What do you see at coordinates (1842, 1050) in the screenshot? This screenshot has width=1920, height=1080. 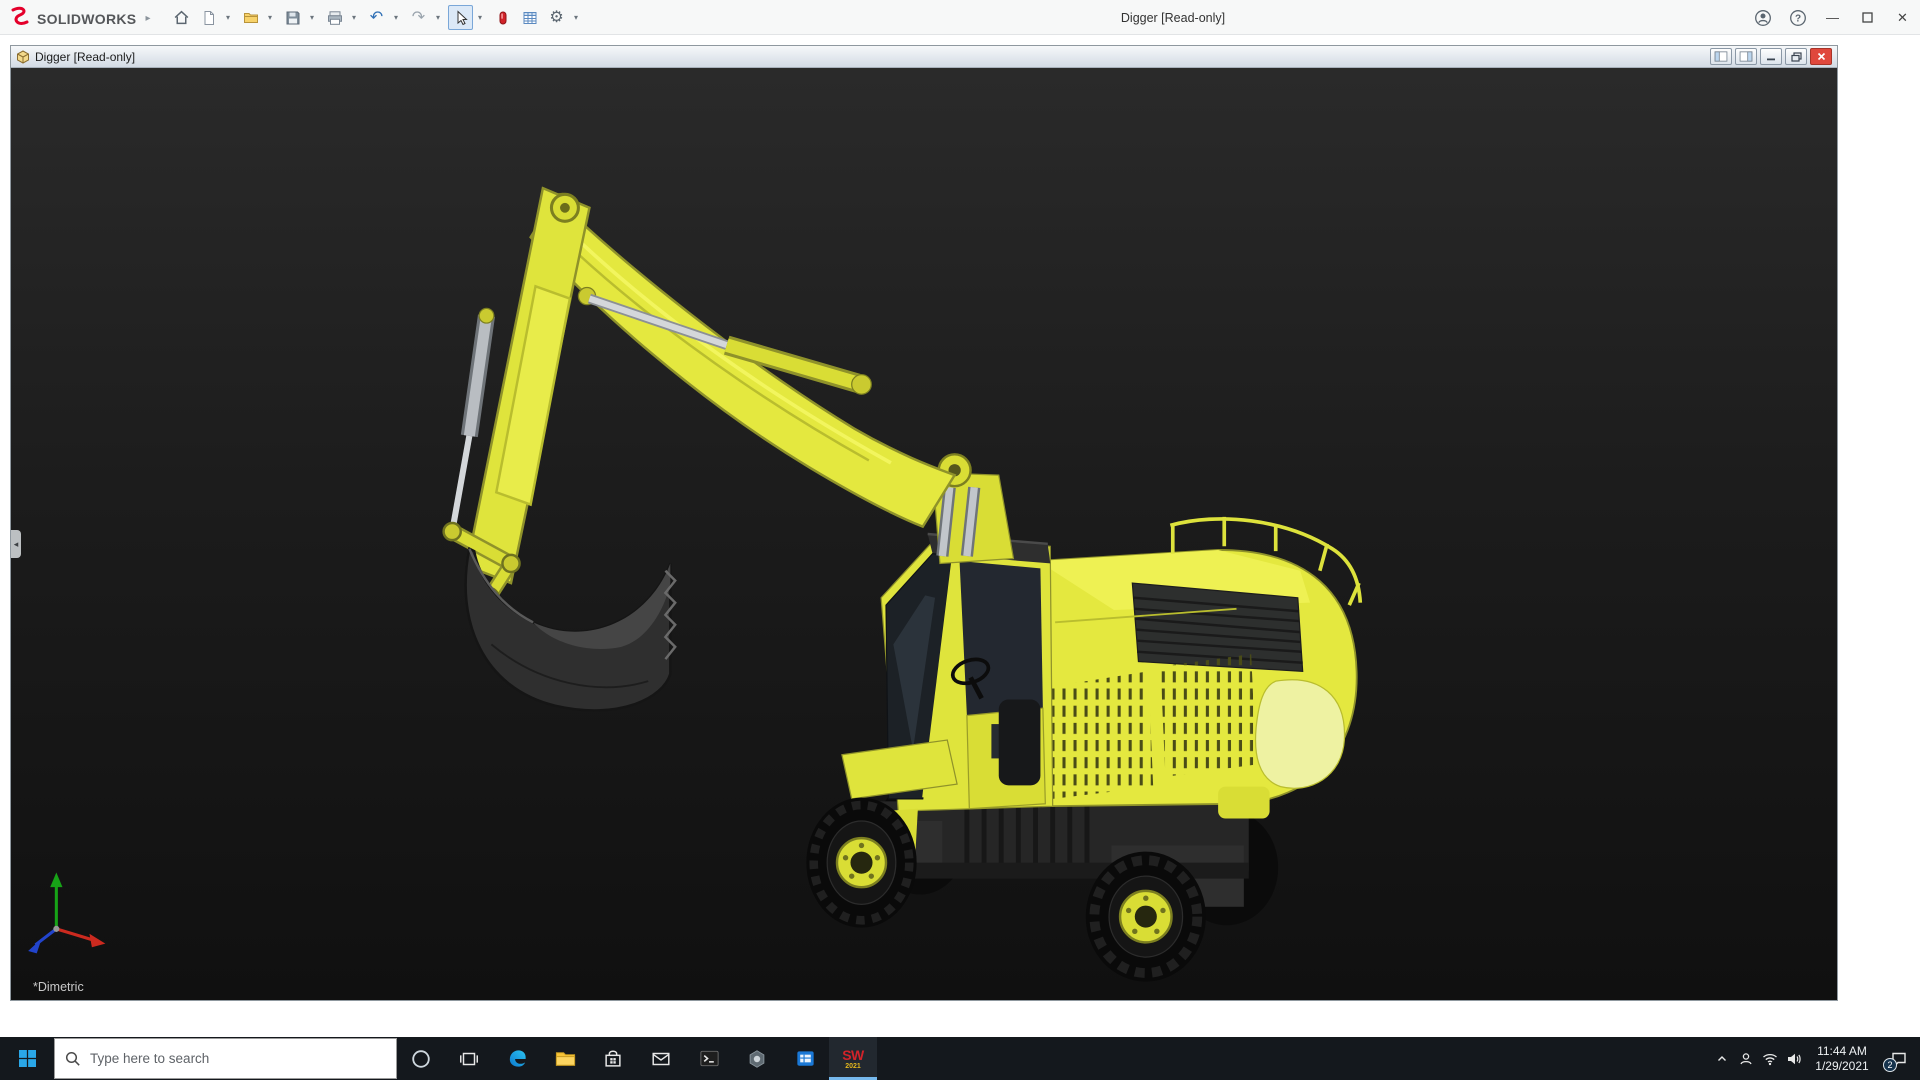 I see `clock-time: 11:44 AM` at bounding box center [1842, 1050].